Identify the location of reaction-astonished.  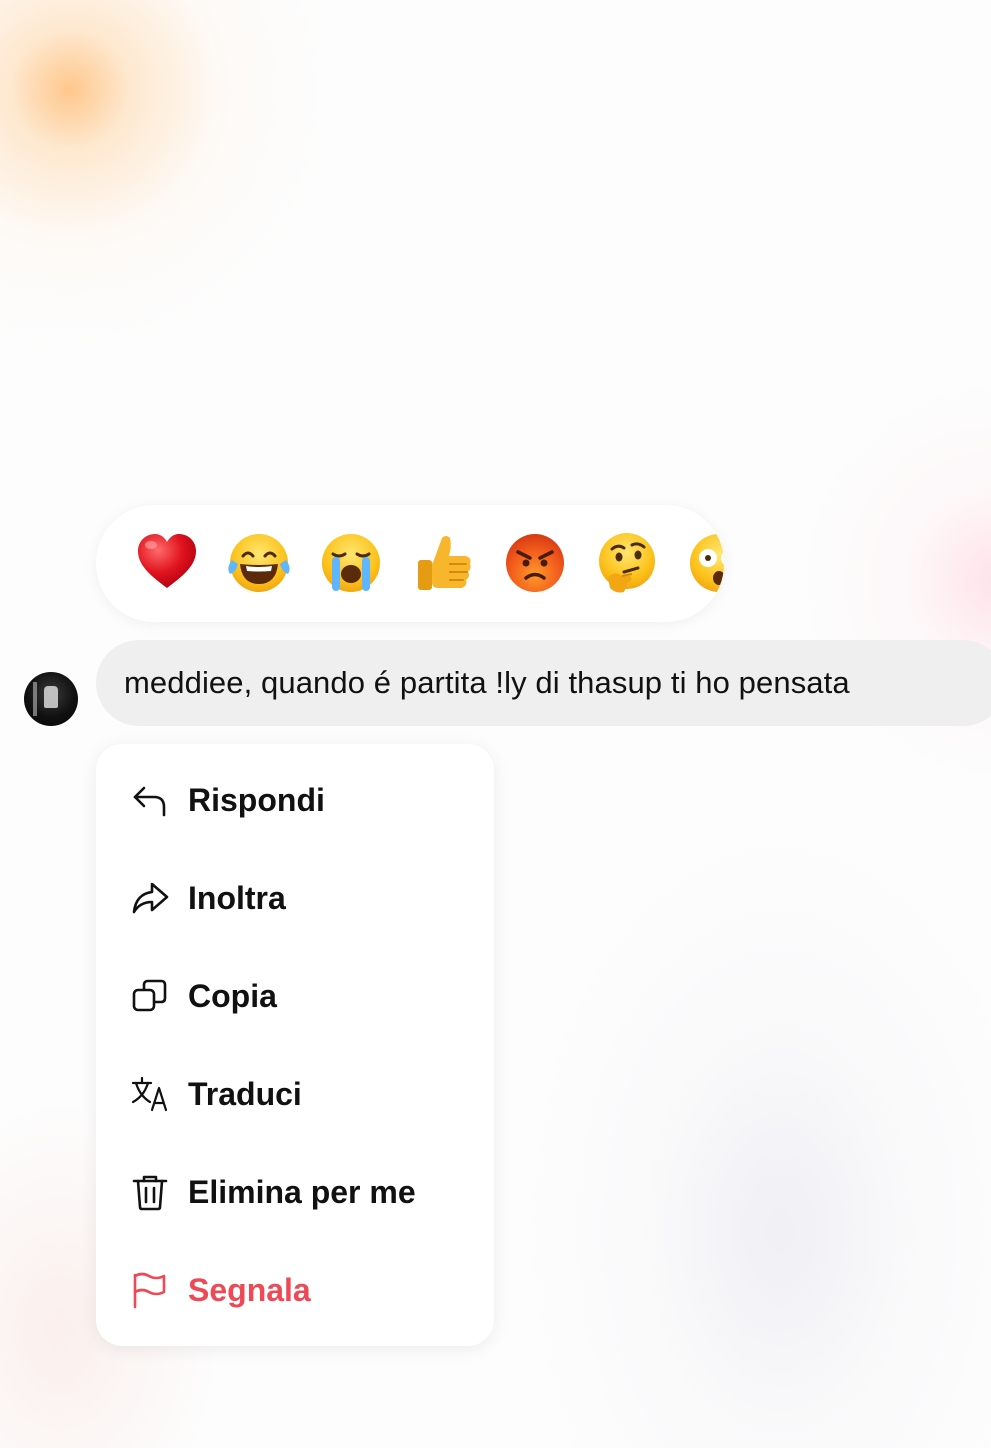
(705, 563).